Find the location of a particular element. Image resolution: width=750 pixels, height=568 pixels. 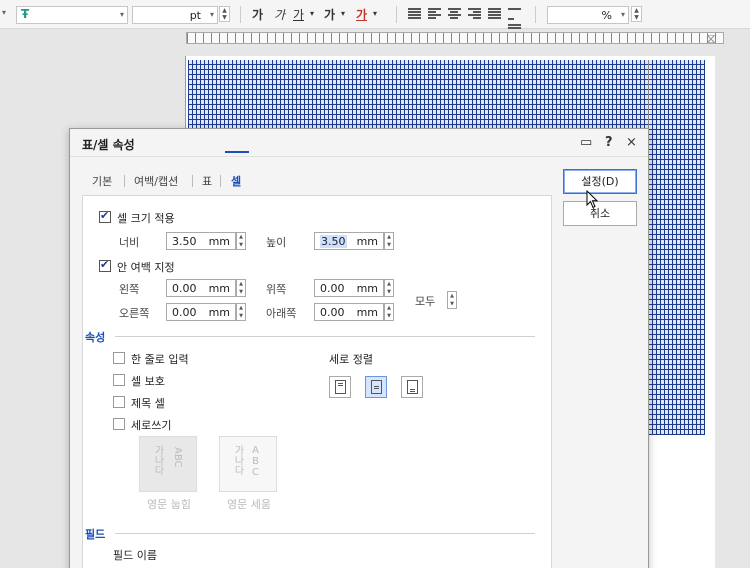

width-field: 3.50 mm is located at coordinates (201, 241).